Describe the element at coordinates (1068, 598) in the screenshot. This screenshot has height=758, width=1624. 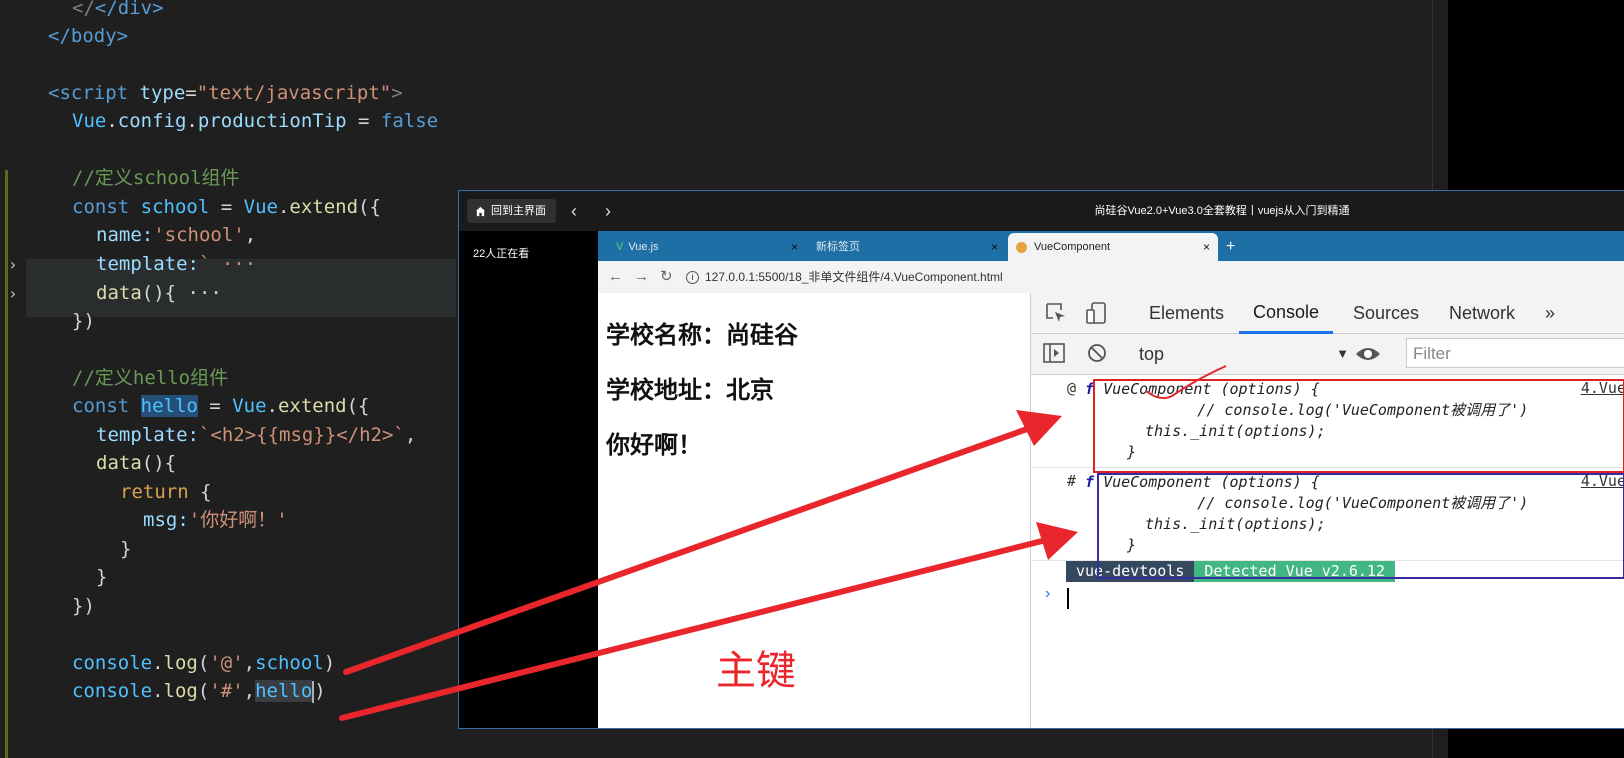
I see `console-input` at that location.